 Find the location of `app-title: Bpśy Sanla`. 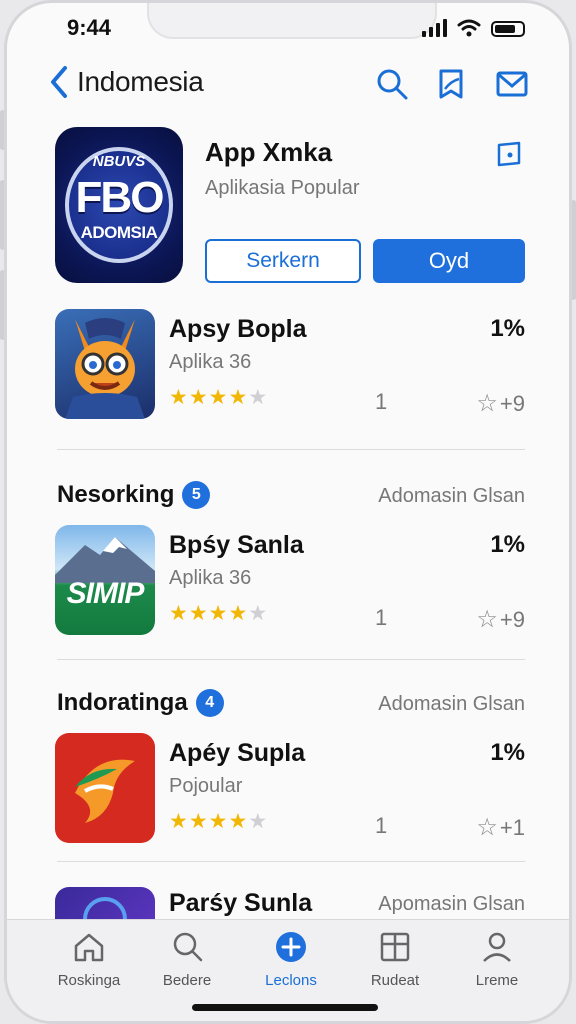

app-title: Bpśy Sanla is located at coordinates (236, 545).